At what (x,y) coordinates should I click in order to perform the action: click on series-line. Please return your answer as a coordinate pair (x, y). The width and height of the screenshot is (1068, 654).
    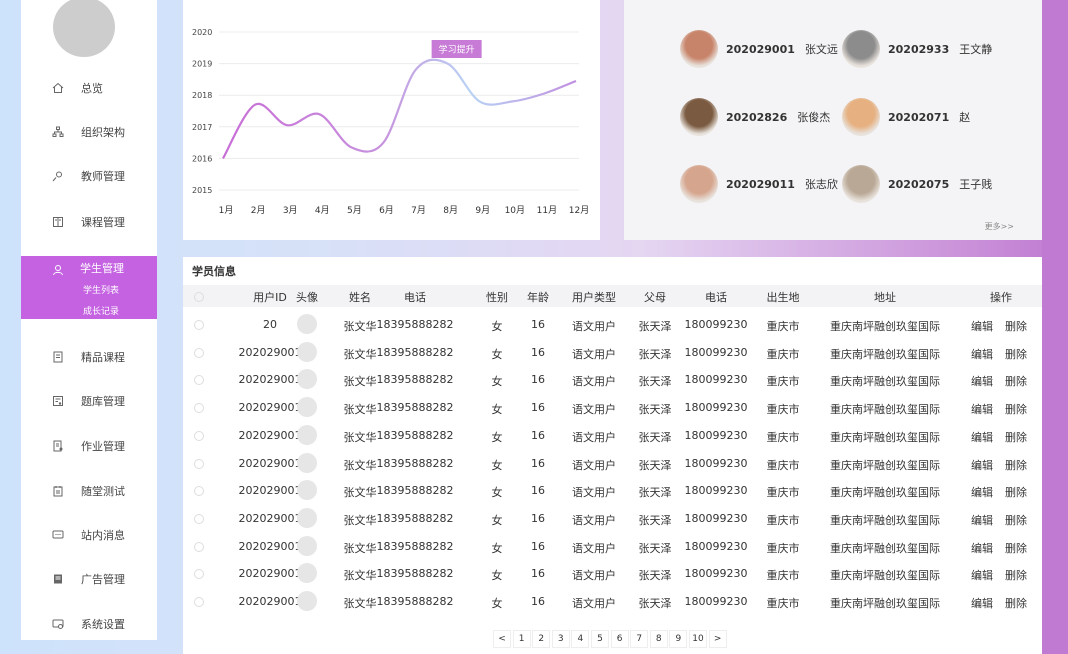
    Looking at the image, I should click on (399, 108).